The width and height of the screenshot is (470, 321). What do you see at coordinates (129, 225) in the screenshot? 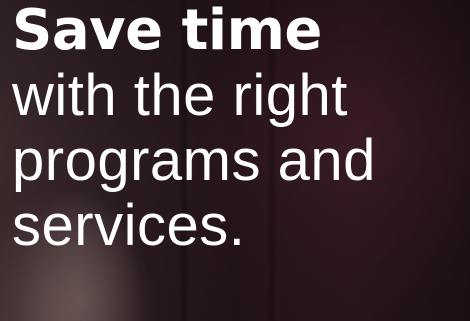
I see `headline-line-3: services.` at bounding box center [129, 225].